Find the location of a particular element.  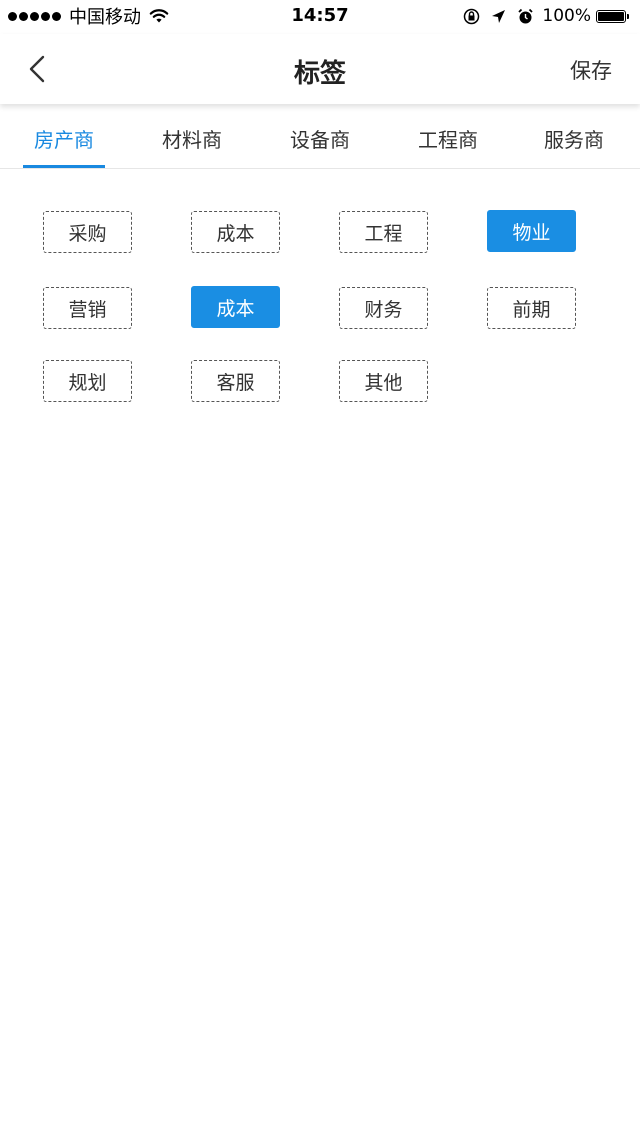

tag-preliminary: 前期 is located at coordinates (531, 308).